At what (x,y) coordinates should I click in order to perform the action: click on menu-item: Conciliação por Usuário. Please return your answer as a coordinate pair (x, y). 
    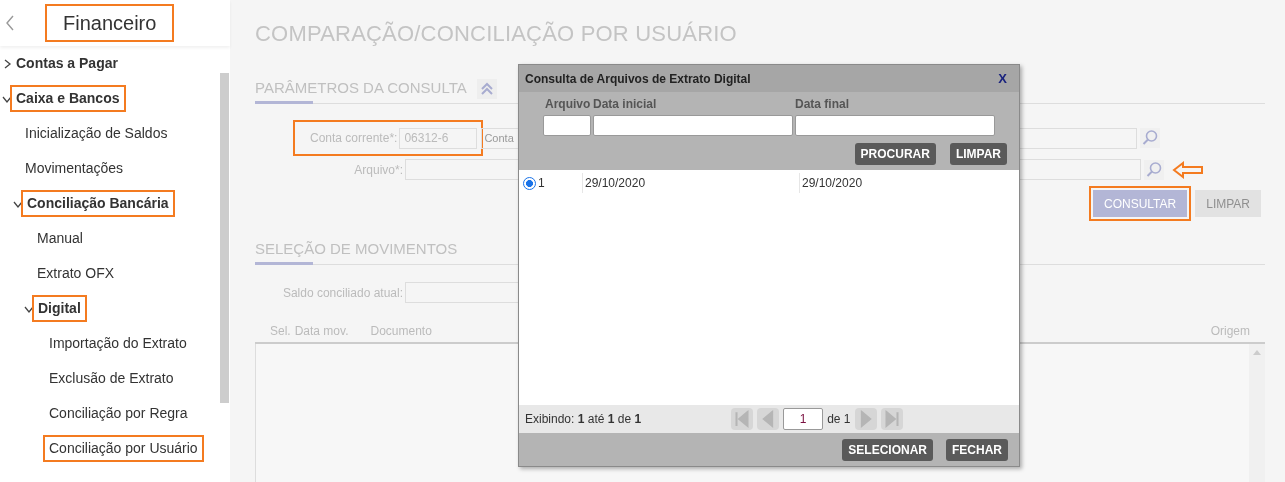
    Looking at the image, I should click on (123, 448).